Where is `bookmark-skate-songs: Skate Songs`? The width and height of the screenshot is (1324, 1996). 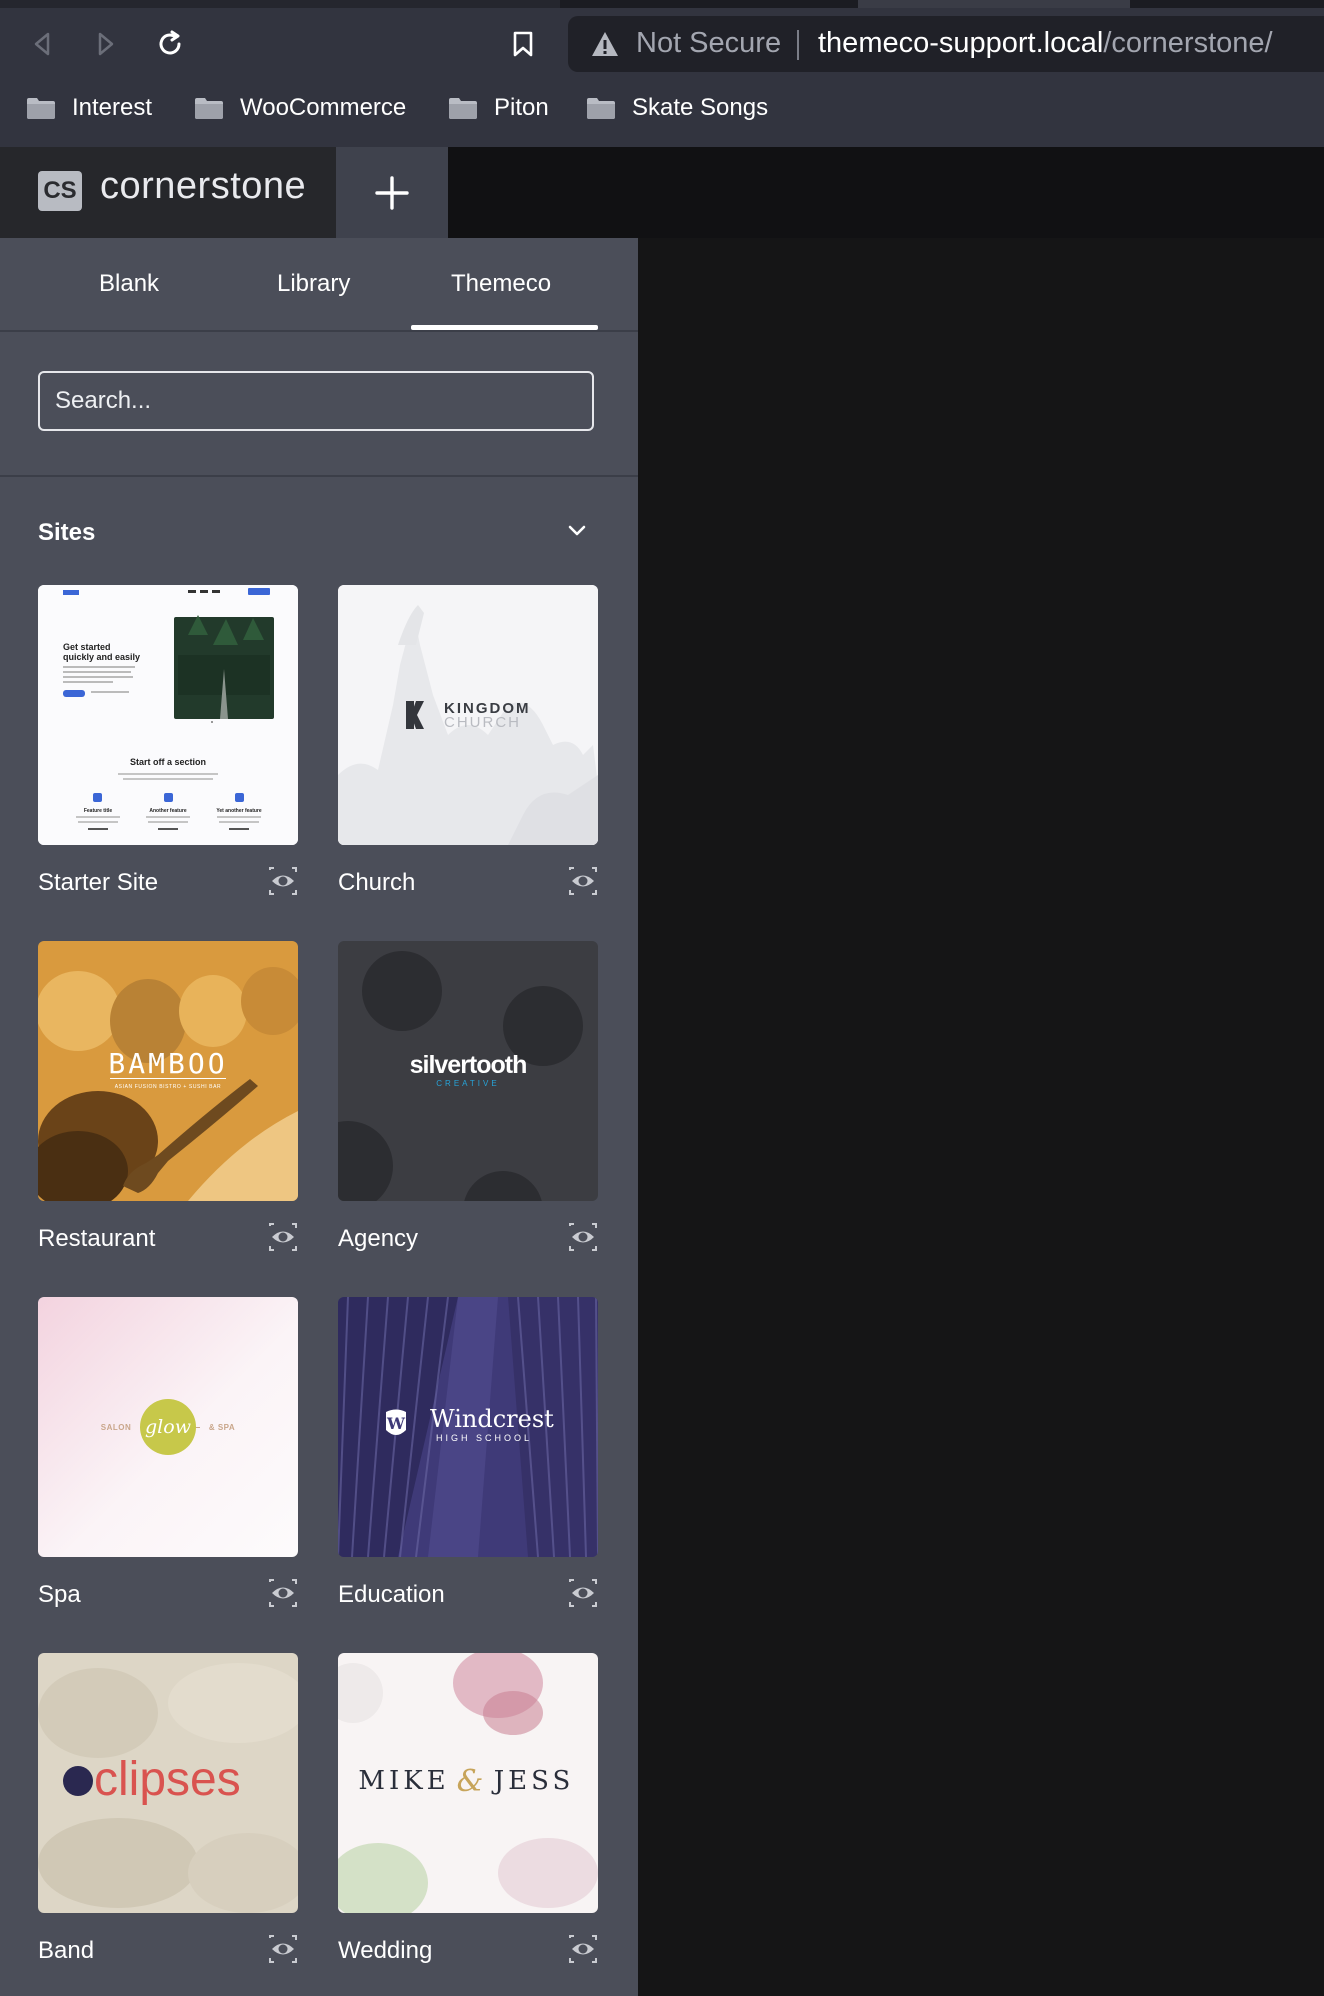
bookmark-skate-songs: Skate Songs is located at coordinates (677, 108).